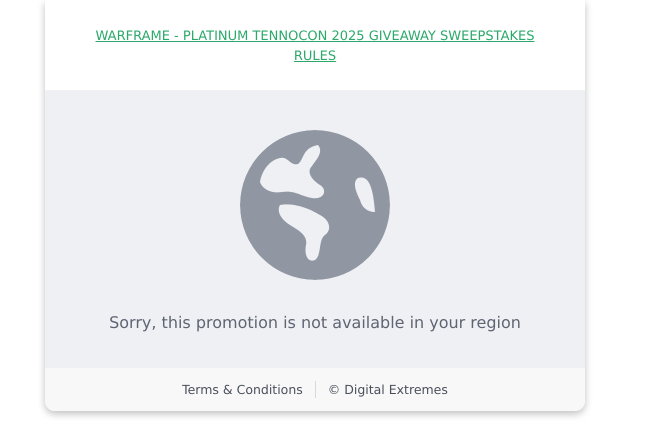 This screenshot has height=425, width=655. I want to click on terms-link: Terms & Conditions, so click(242, 389).